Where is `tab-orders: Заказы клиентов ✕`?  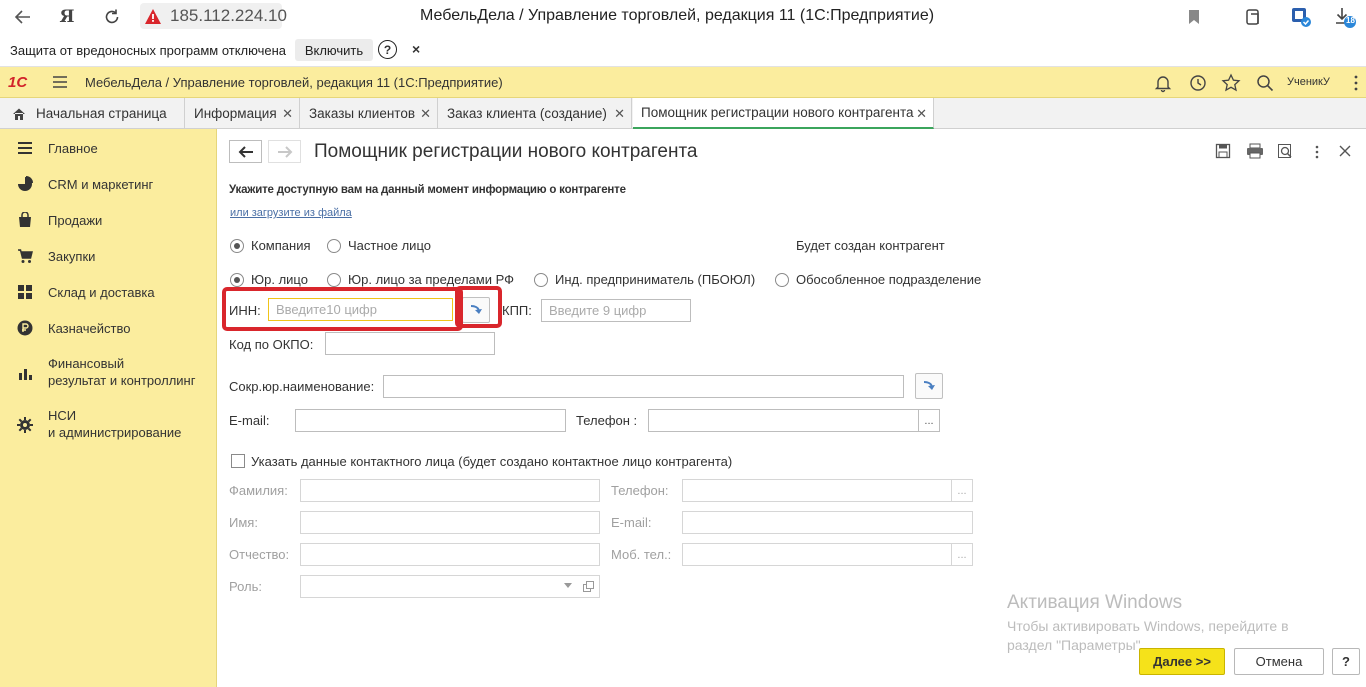 tab-orders: Заказы клиентов ✕ is located at coordinates (369, 113).